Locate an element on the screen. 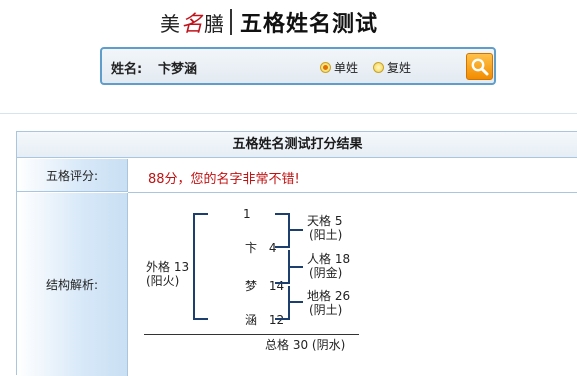  outer-grid-name: 外格 13 is located at coordinates (168, 267).